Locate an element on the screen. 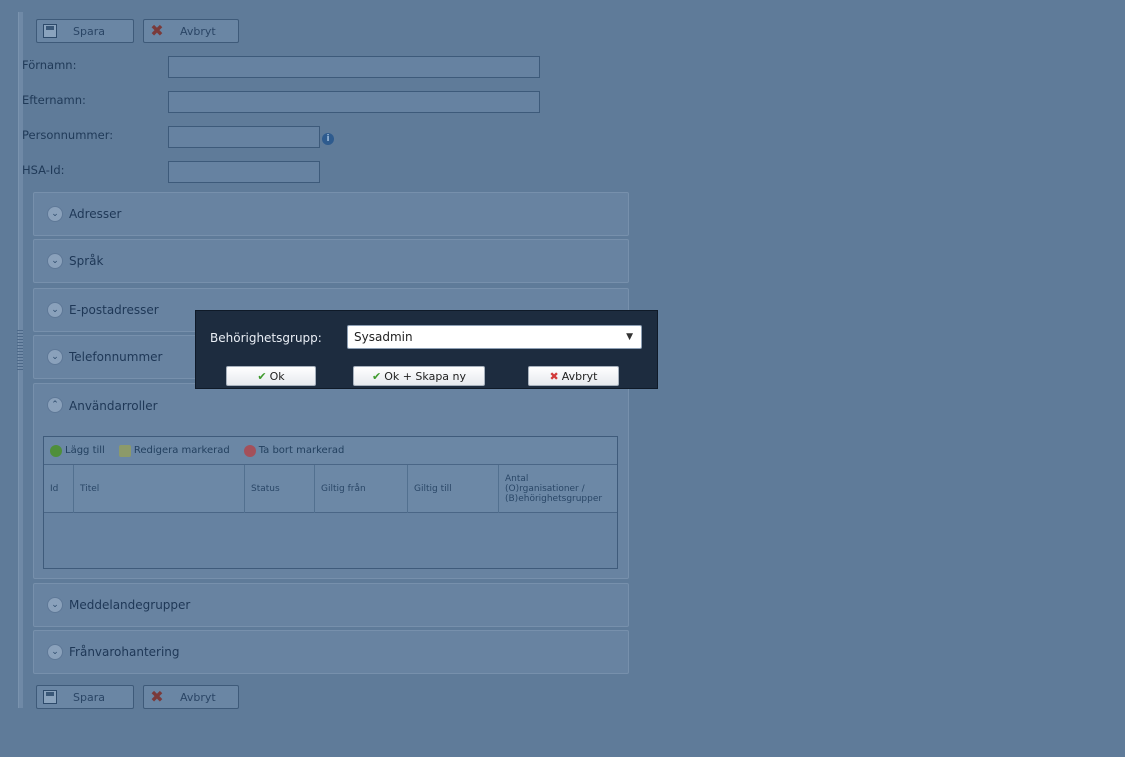 The image size is (1125, 757). col-antal-line2: (O)rganisationer / is located at coordinates (545, 489).